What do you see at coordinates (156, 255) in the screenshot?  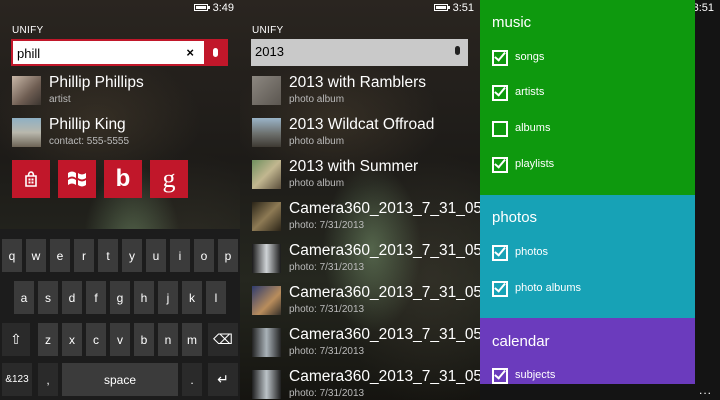 I see `key: u` at bounding box center [156, 255].